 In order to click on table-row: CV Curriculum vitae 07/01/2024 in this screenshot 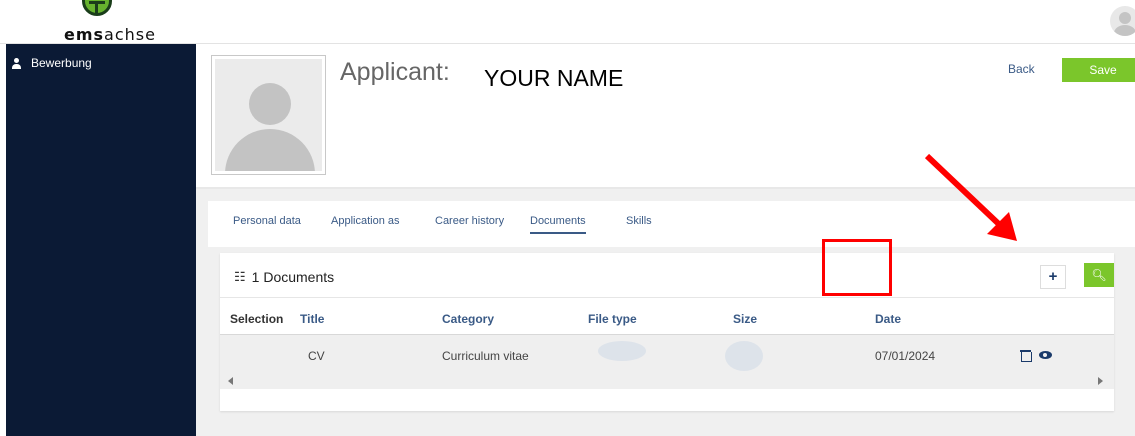, I will do `click(667, 362)`.